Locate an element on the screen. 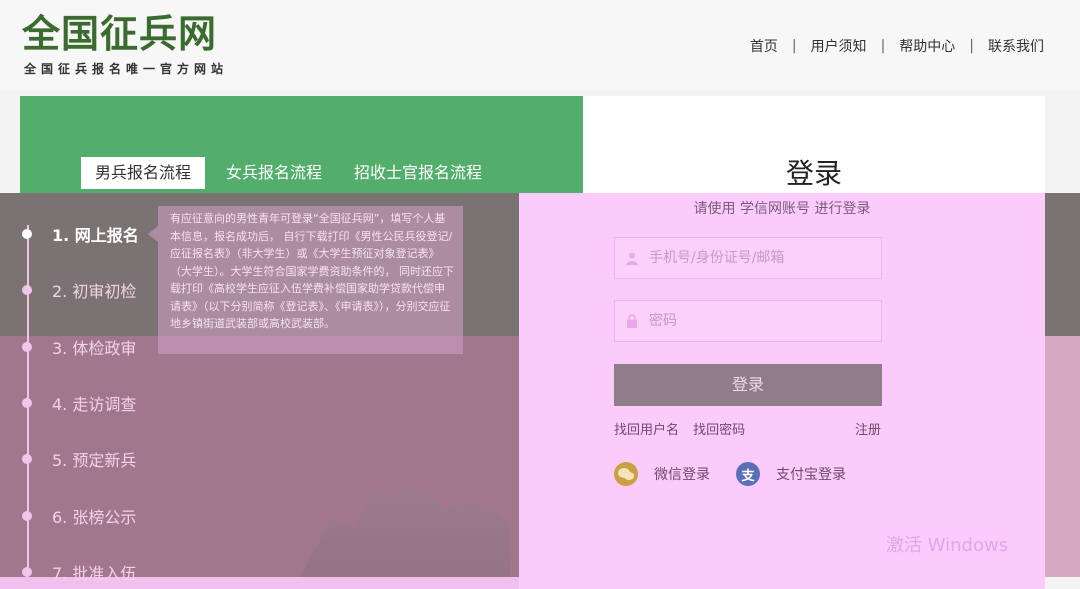 This screenshot has width=1080, height=589. wechat-login: 微信登录 is located at coordinates (662, 474).